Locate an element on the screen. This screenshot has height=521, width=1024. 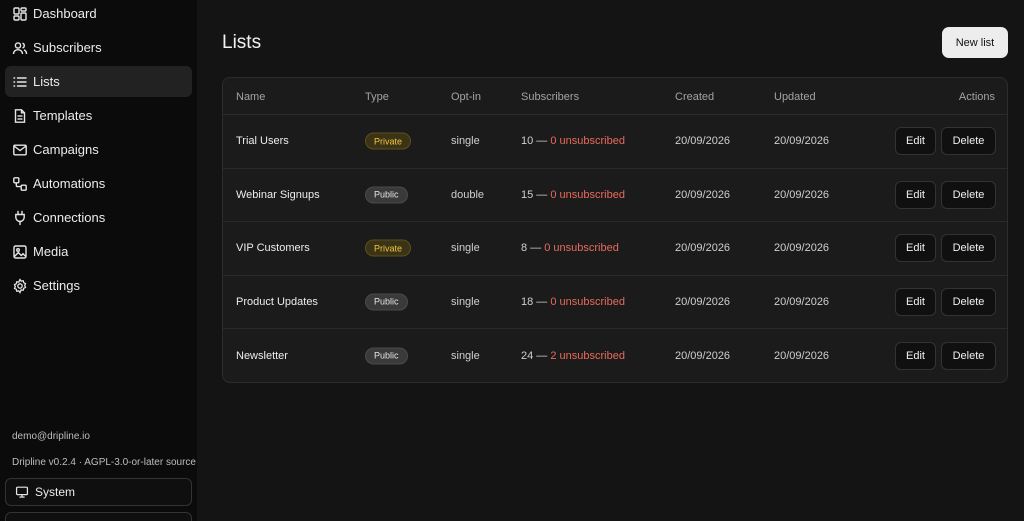
sidebar-item-label: Connections is located at coordinates (69, 217).